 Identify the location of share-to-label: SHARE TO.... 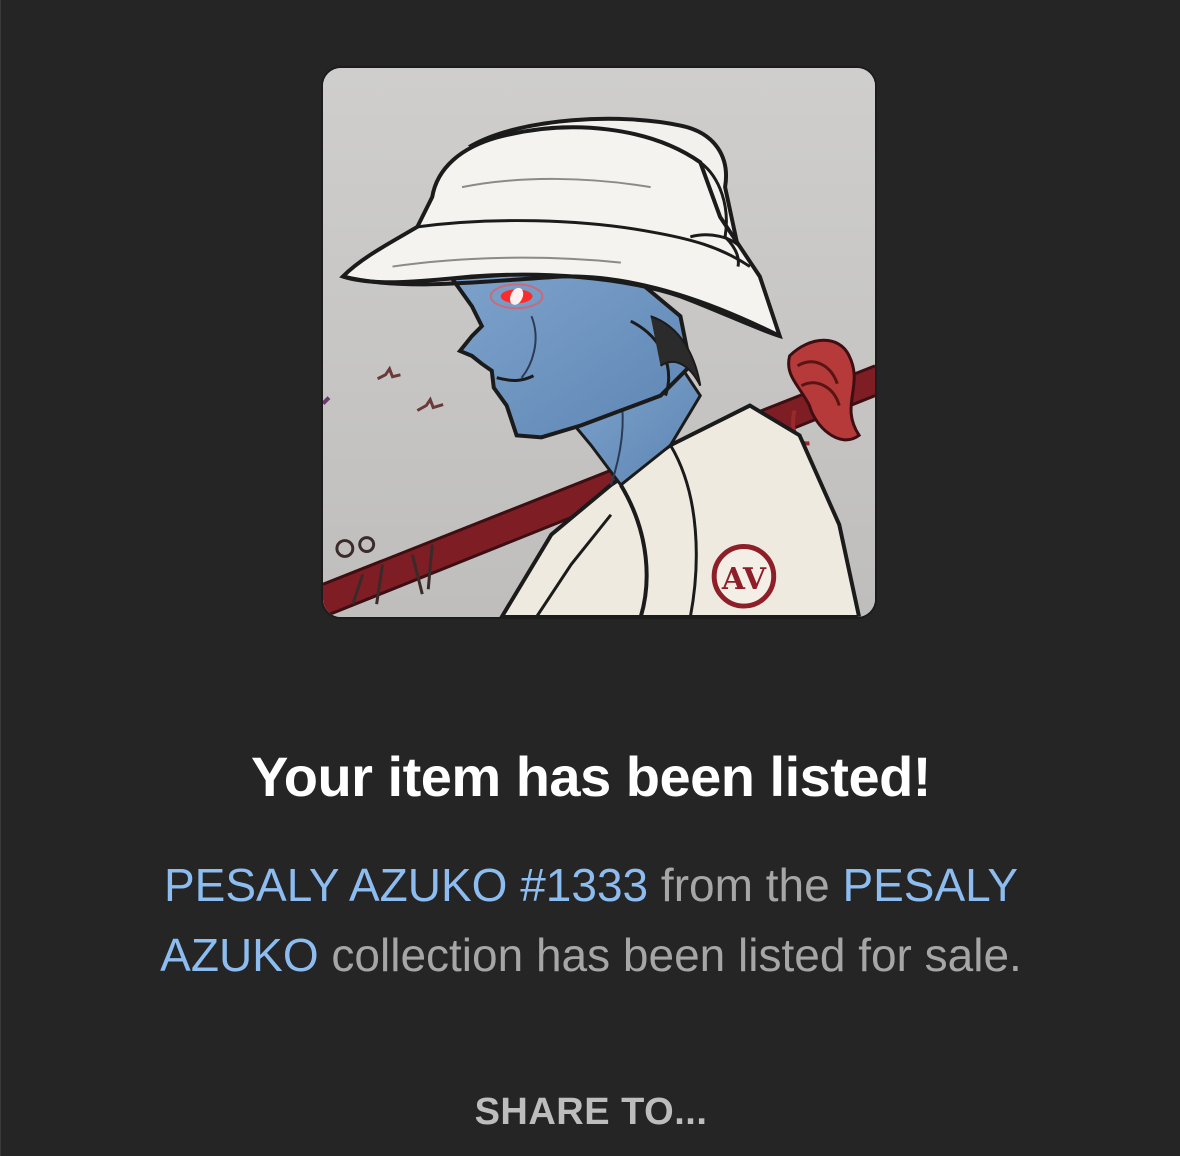
(591, 1112).